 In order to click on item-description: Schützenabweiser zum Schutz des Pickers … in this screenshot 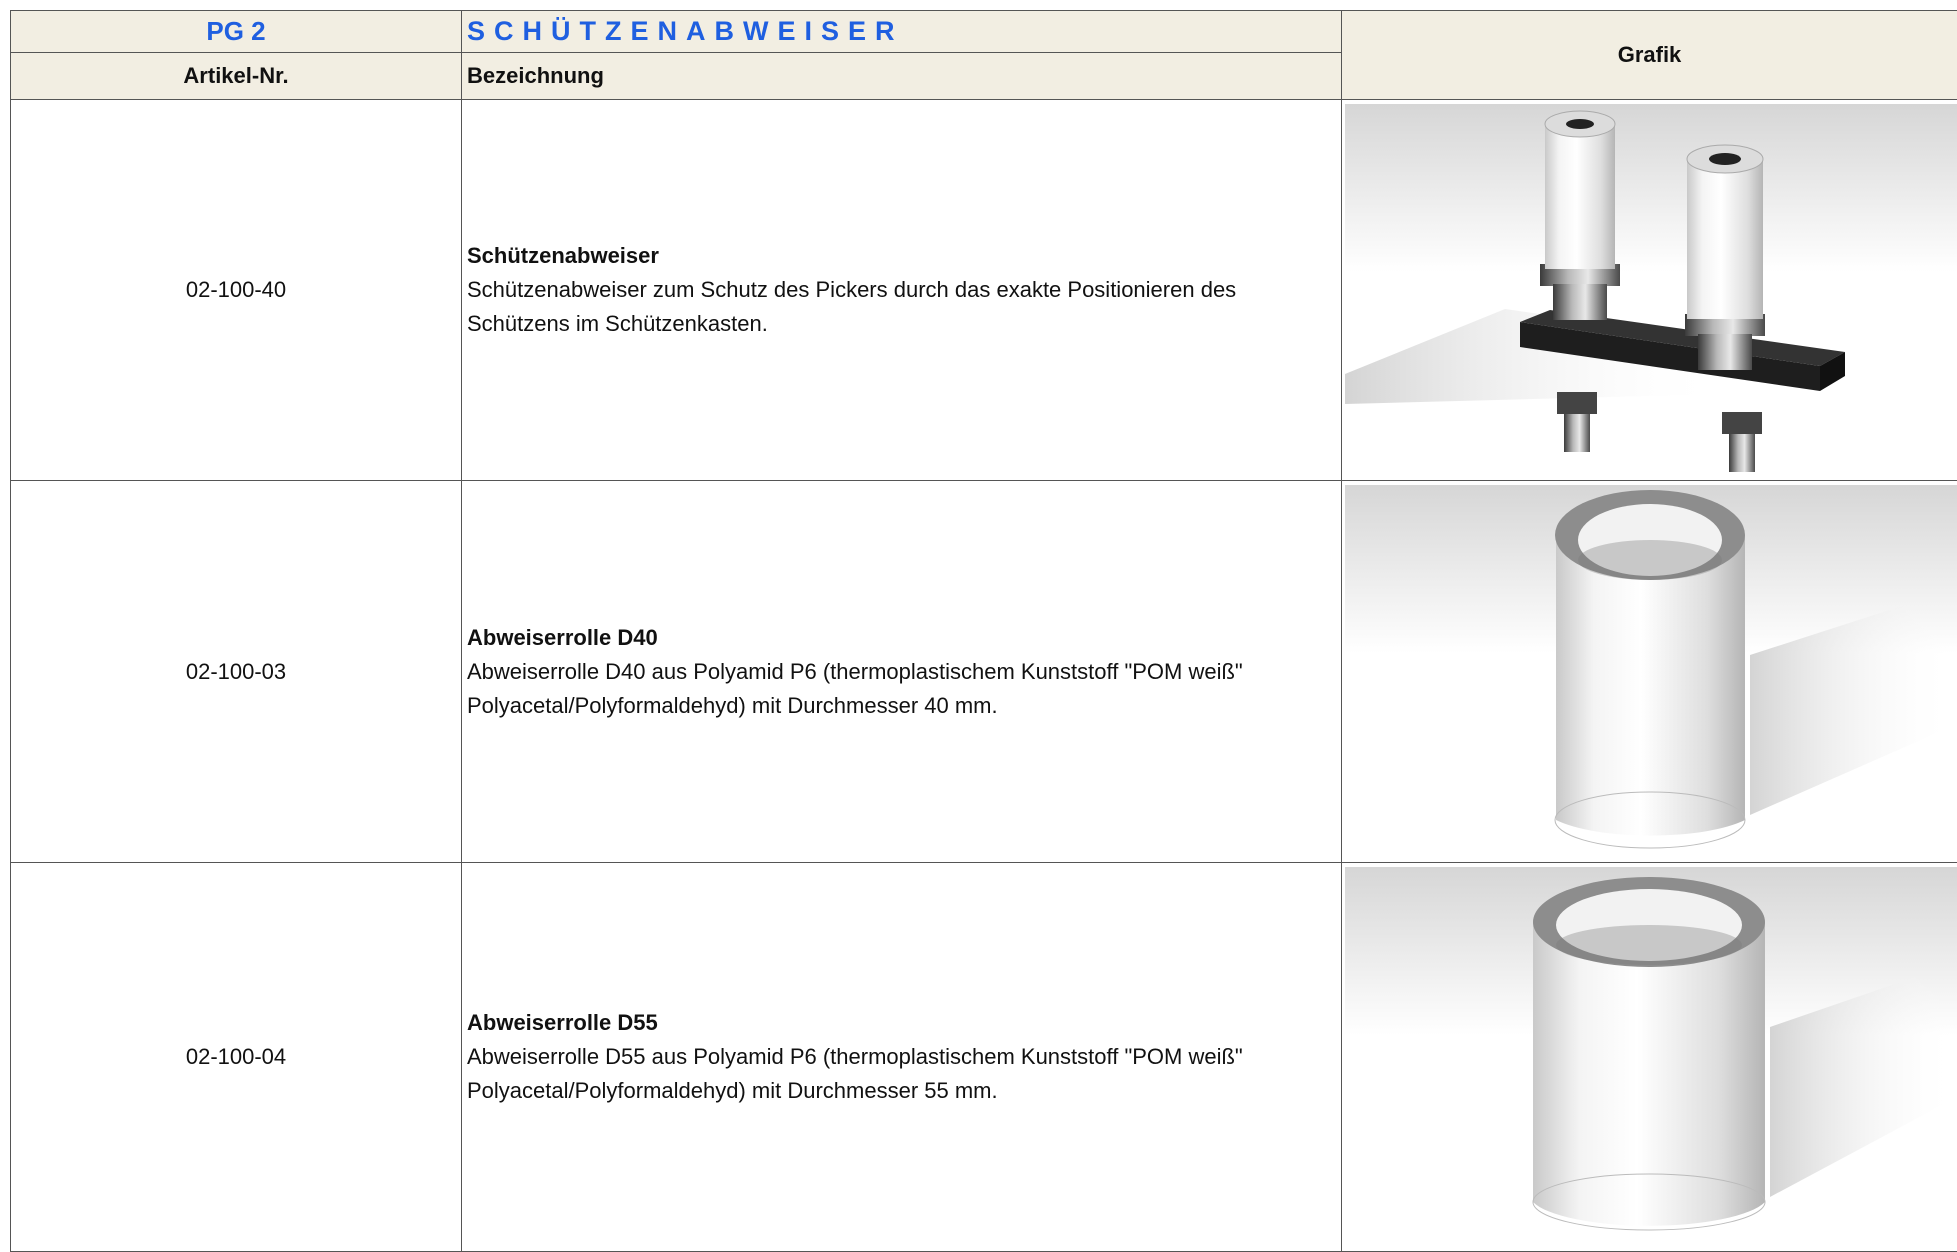, I will do `click(852, 306)`.